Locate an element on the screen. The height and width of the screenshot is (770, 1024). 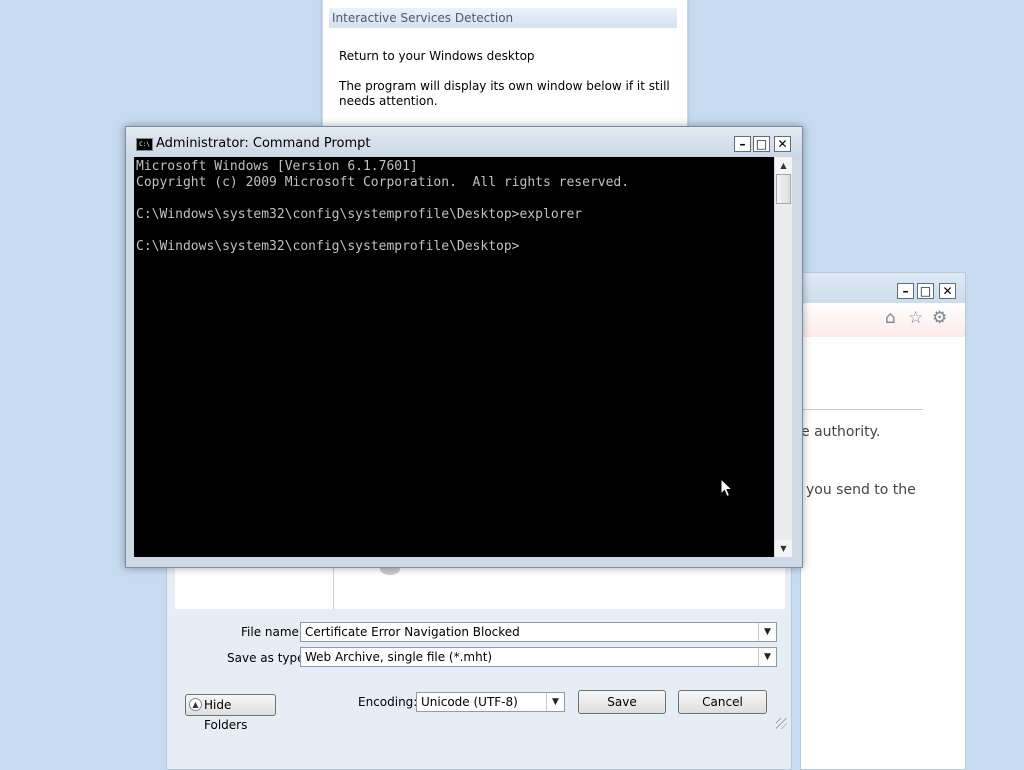
file-name-label: File name: is located at coordinates (272, 632).